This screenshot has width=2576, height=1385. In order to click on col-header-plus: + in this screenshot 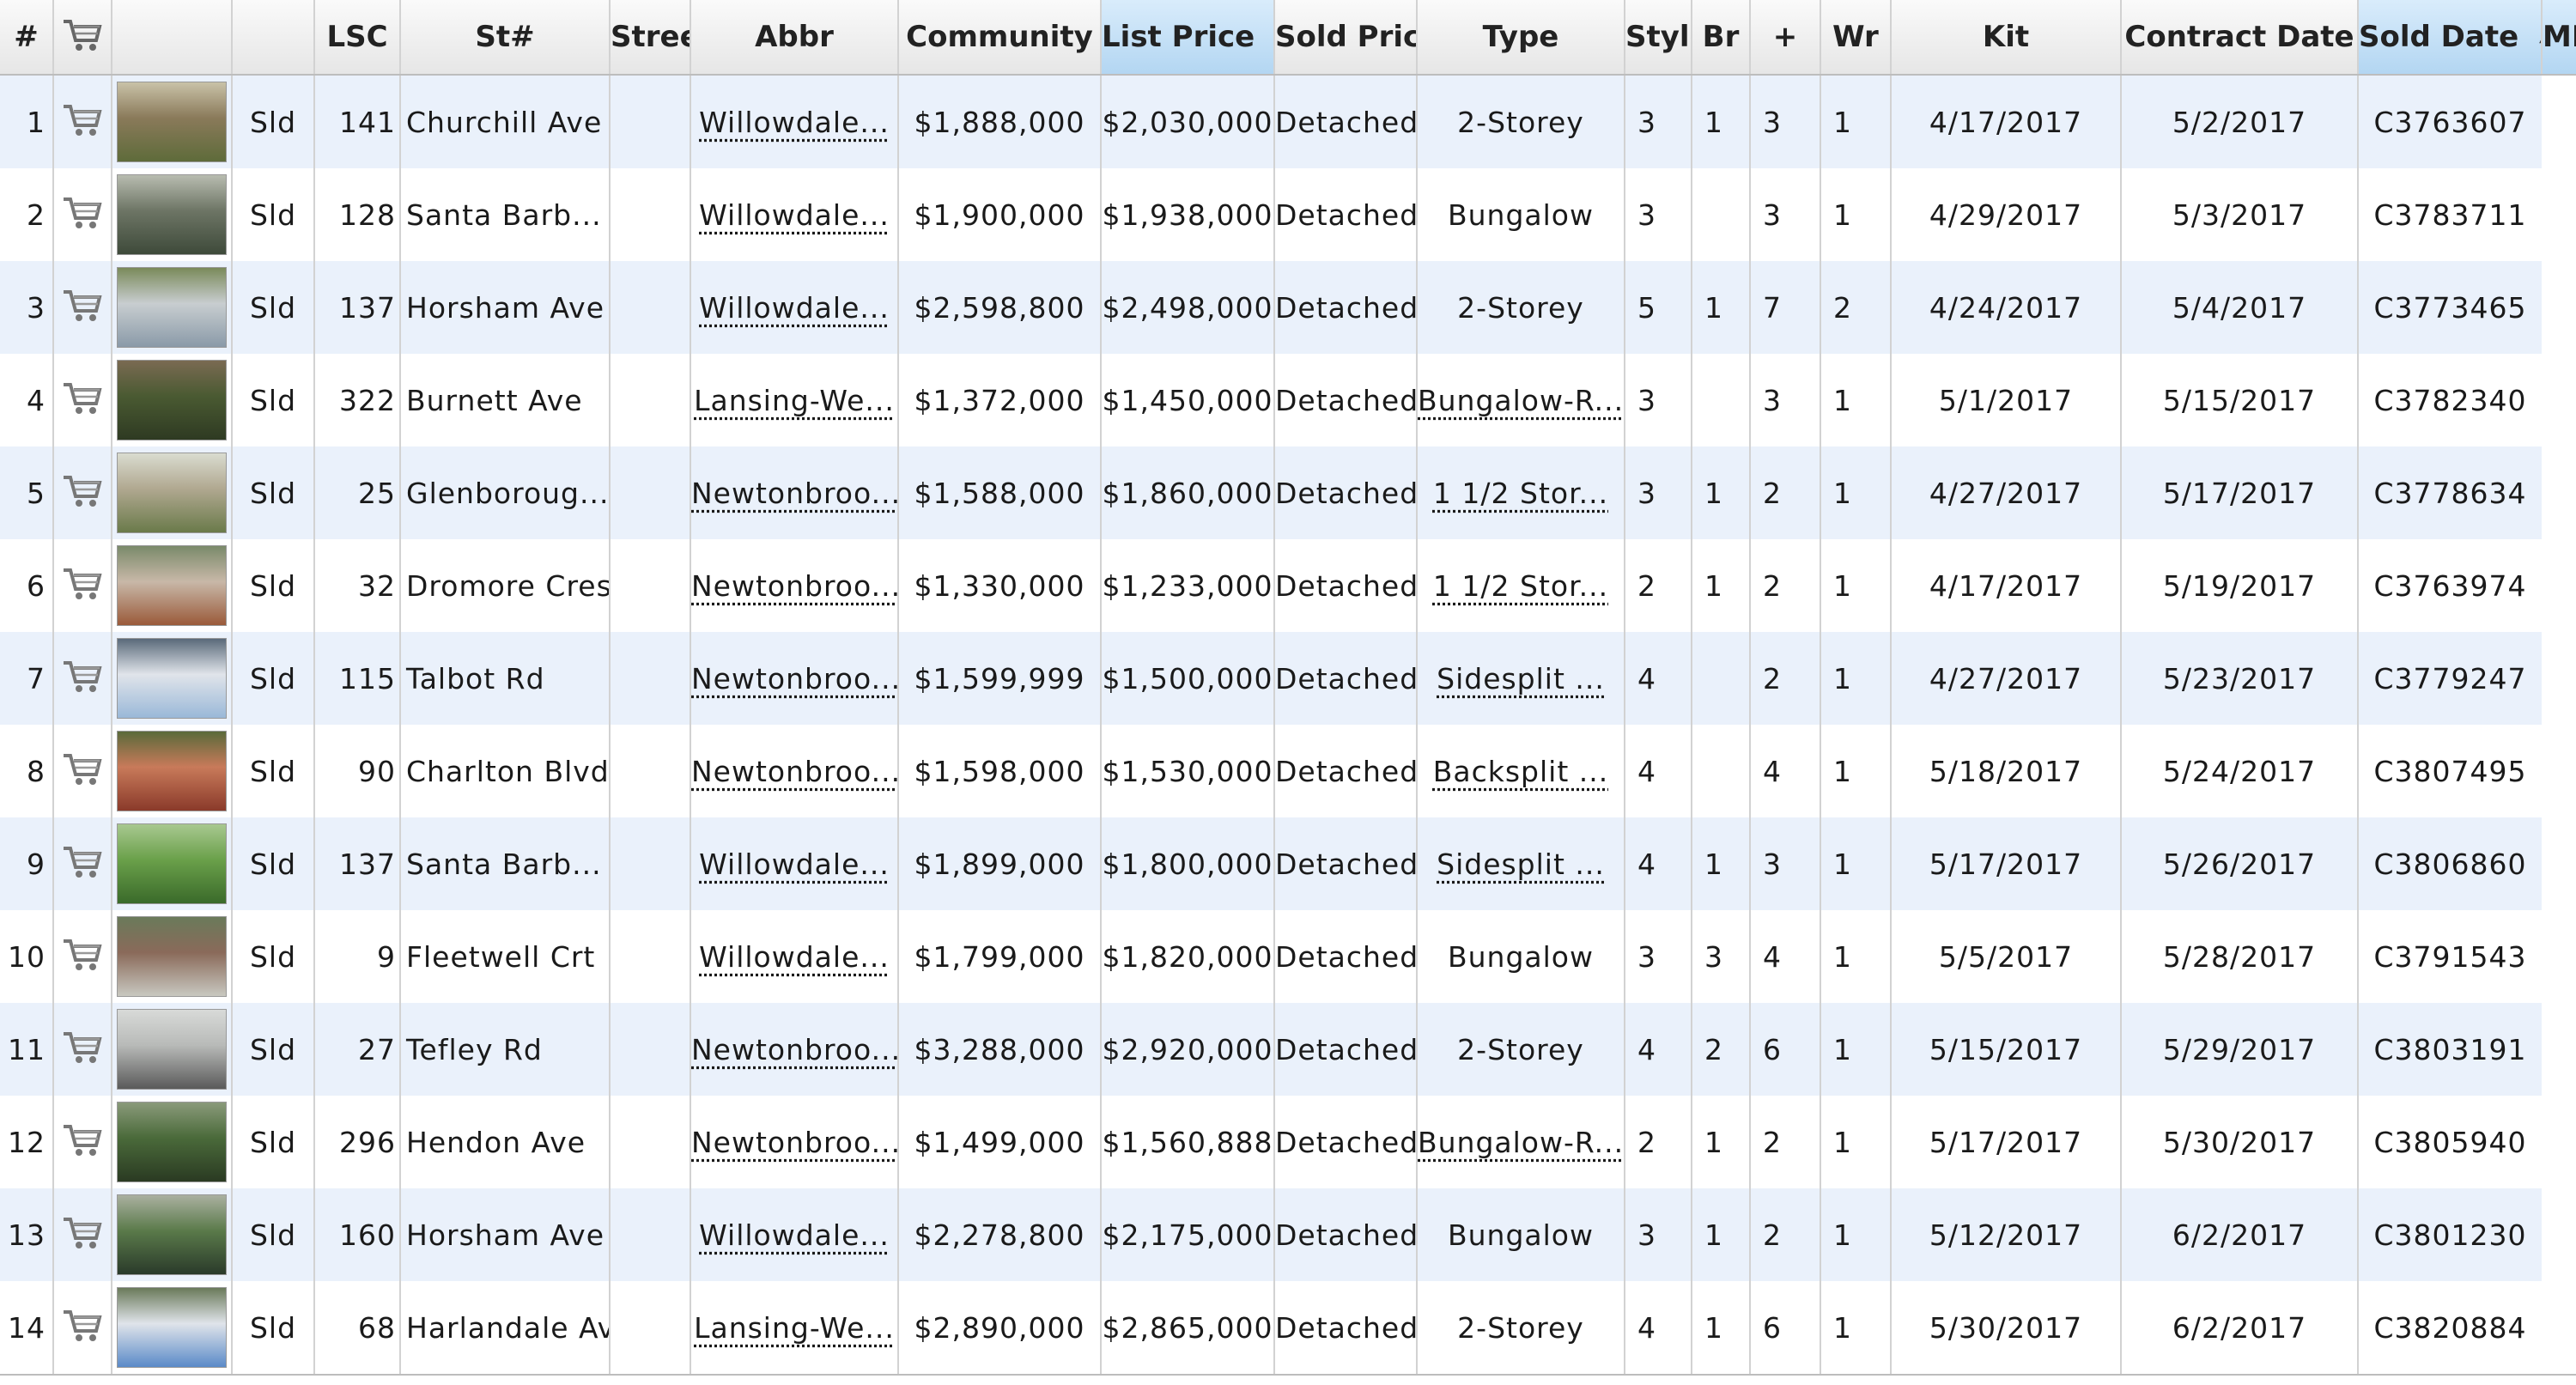, I will do `click(1785, 38)`.